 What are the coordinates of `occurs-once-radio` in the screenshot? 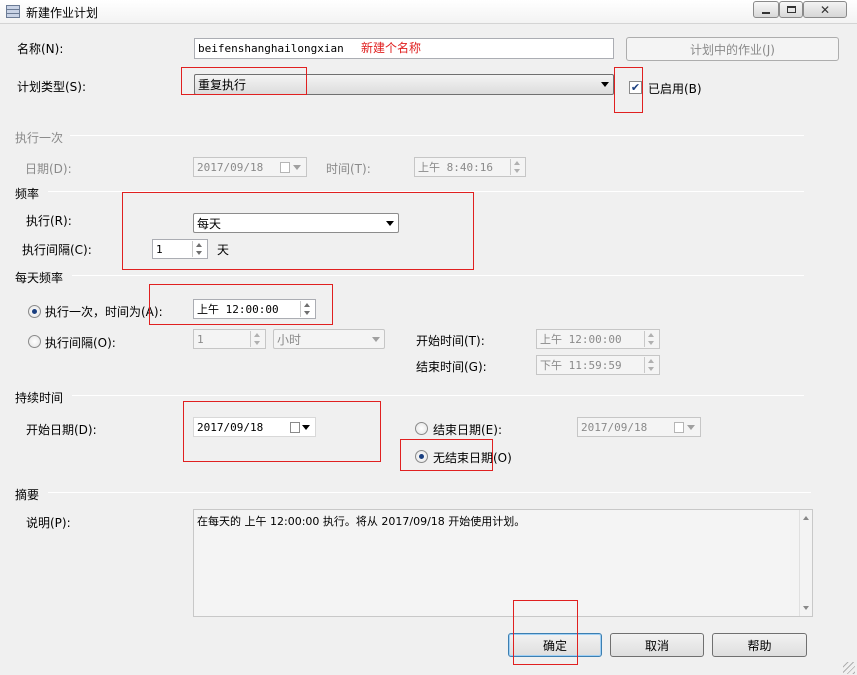 It's located at (34, 311).